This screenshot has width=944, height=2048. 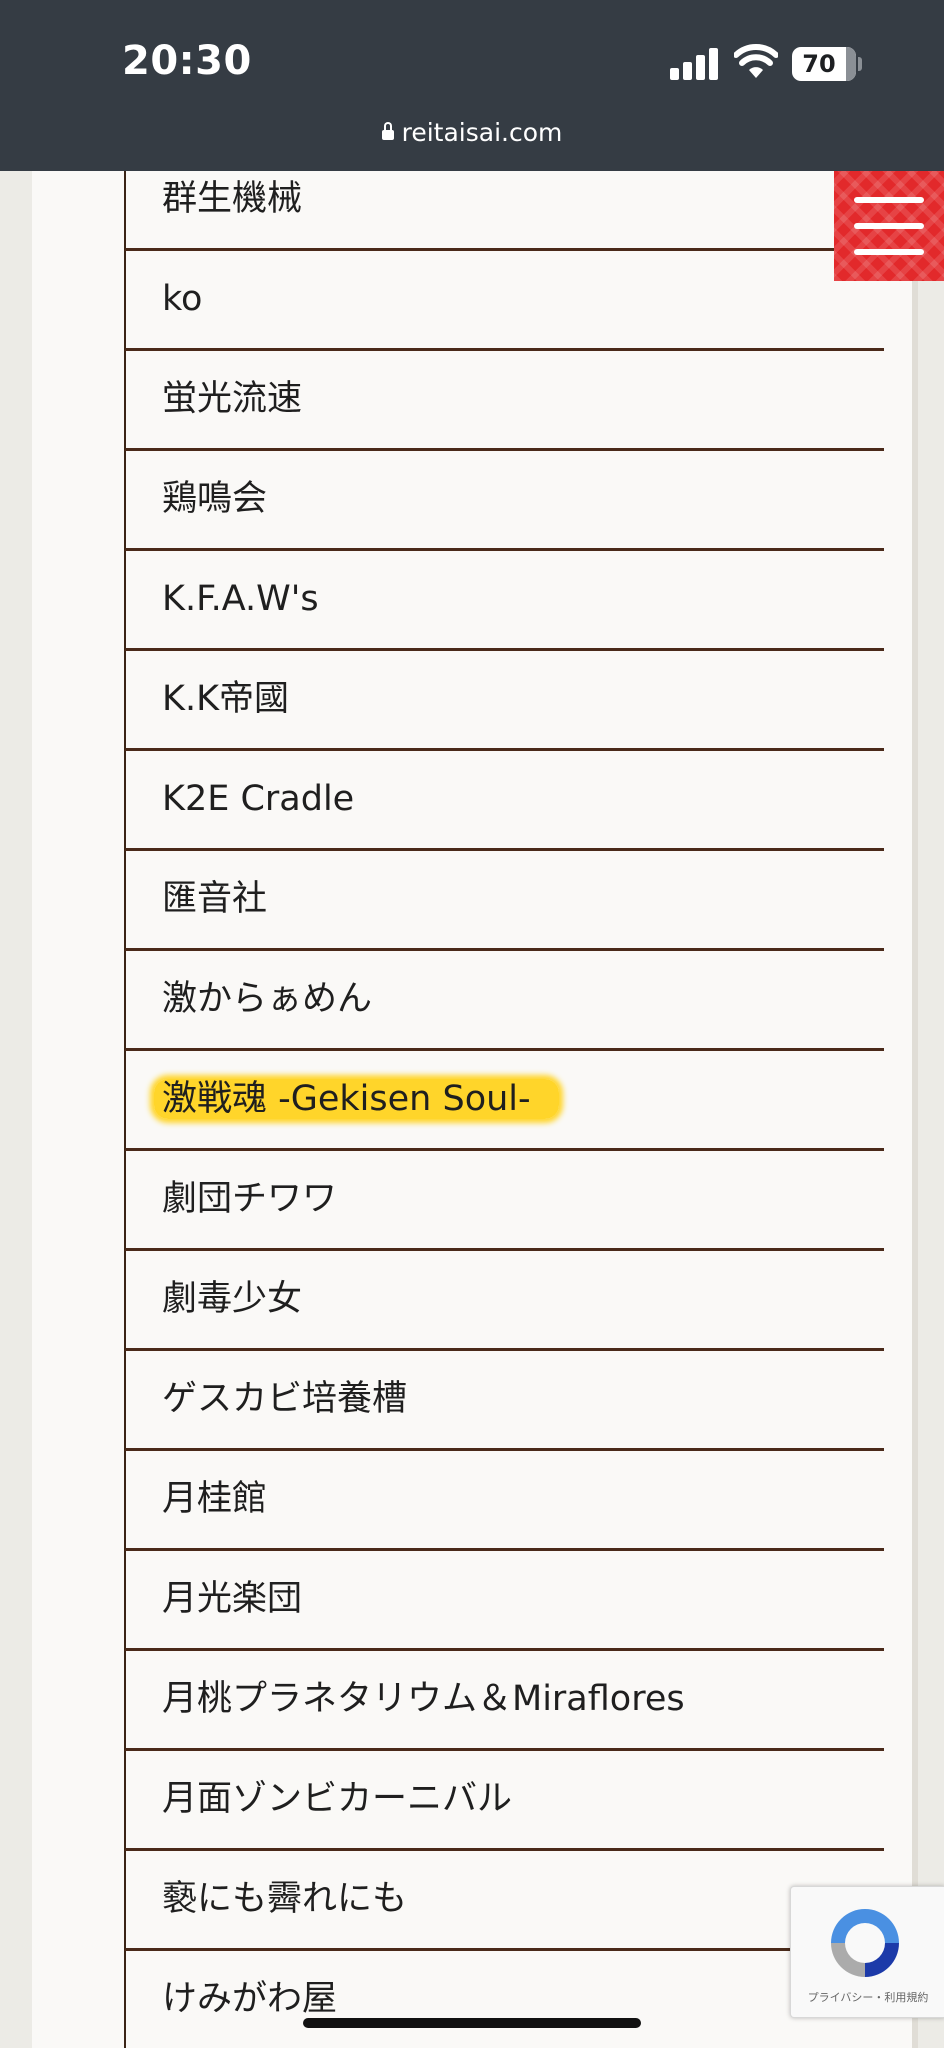 I want to click on list-item: 月光楽団, so click(x=504, y=1601).